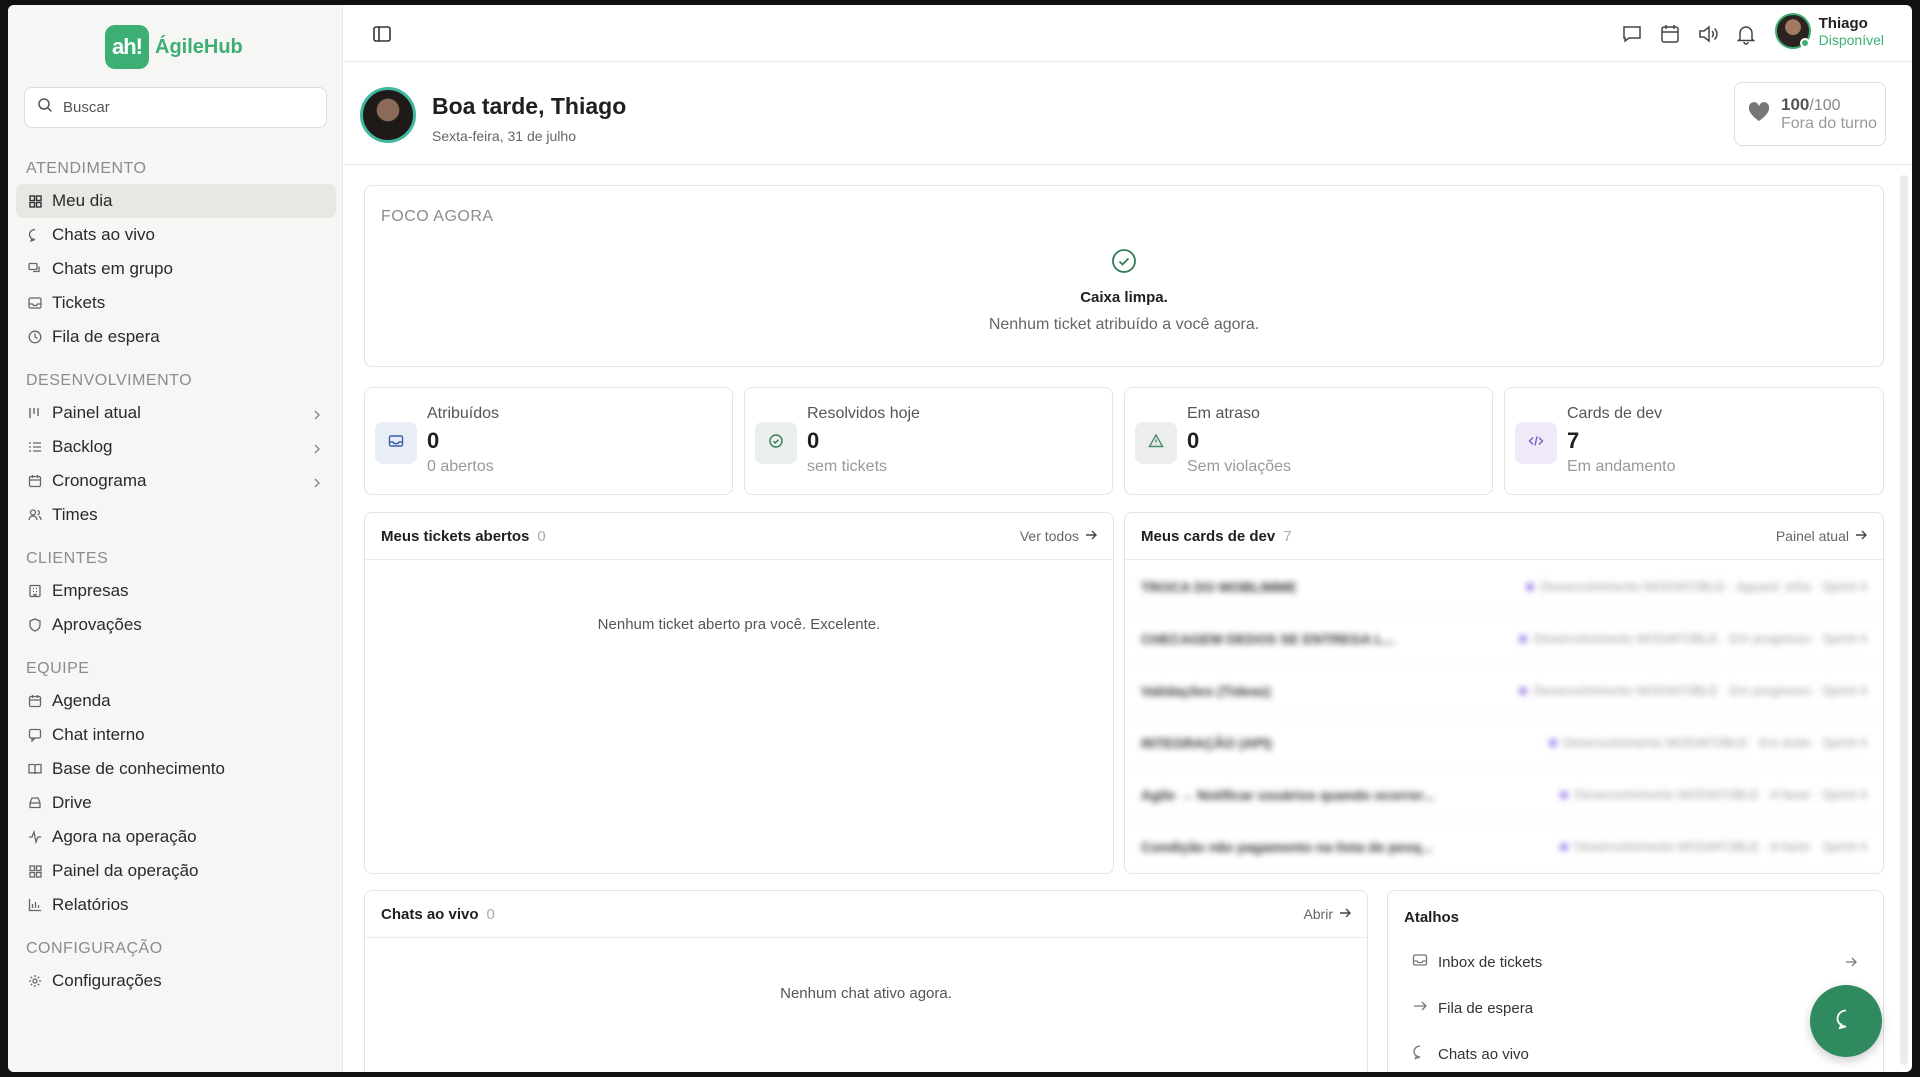  Describe the element at coordinates (176, 481) in the screenshot. I see `sidebar-item-cronograma: Cronograma` at that location.